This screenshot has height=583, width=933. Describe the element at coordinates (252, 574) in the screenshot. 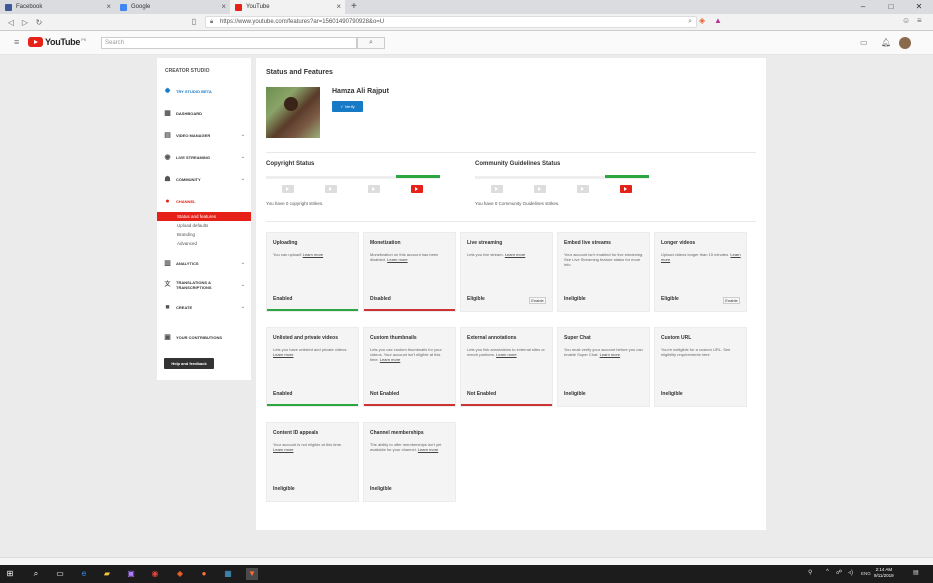

I see `brave-icon: ▼` at that location.